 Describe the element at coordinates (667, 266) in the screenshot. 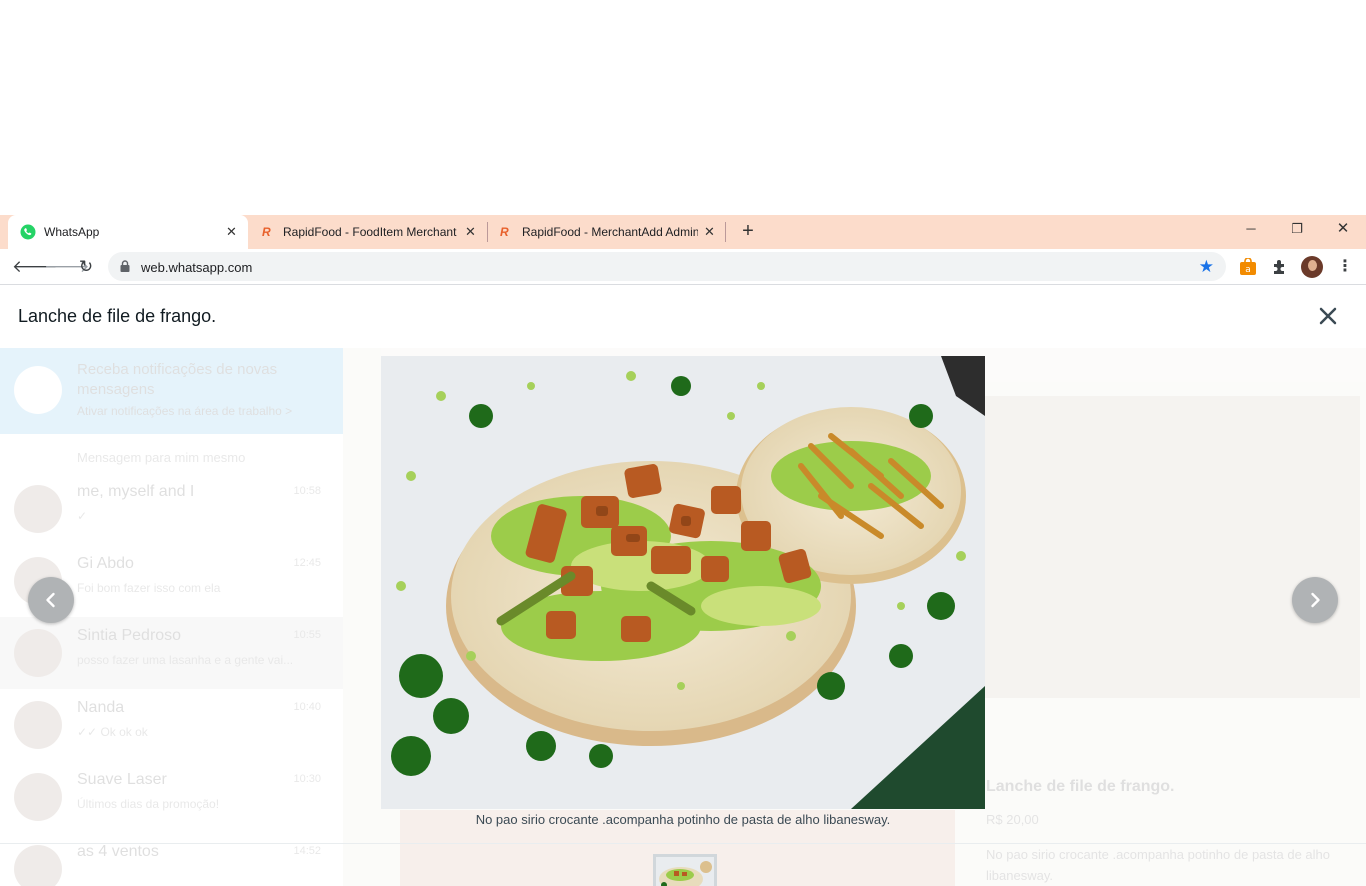

I see `address-bar: web.whatsapp.com ★` at that location.